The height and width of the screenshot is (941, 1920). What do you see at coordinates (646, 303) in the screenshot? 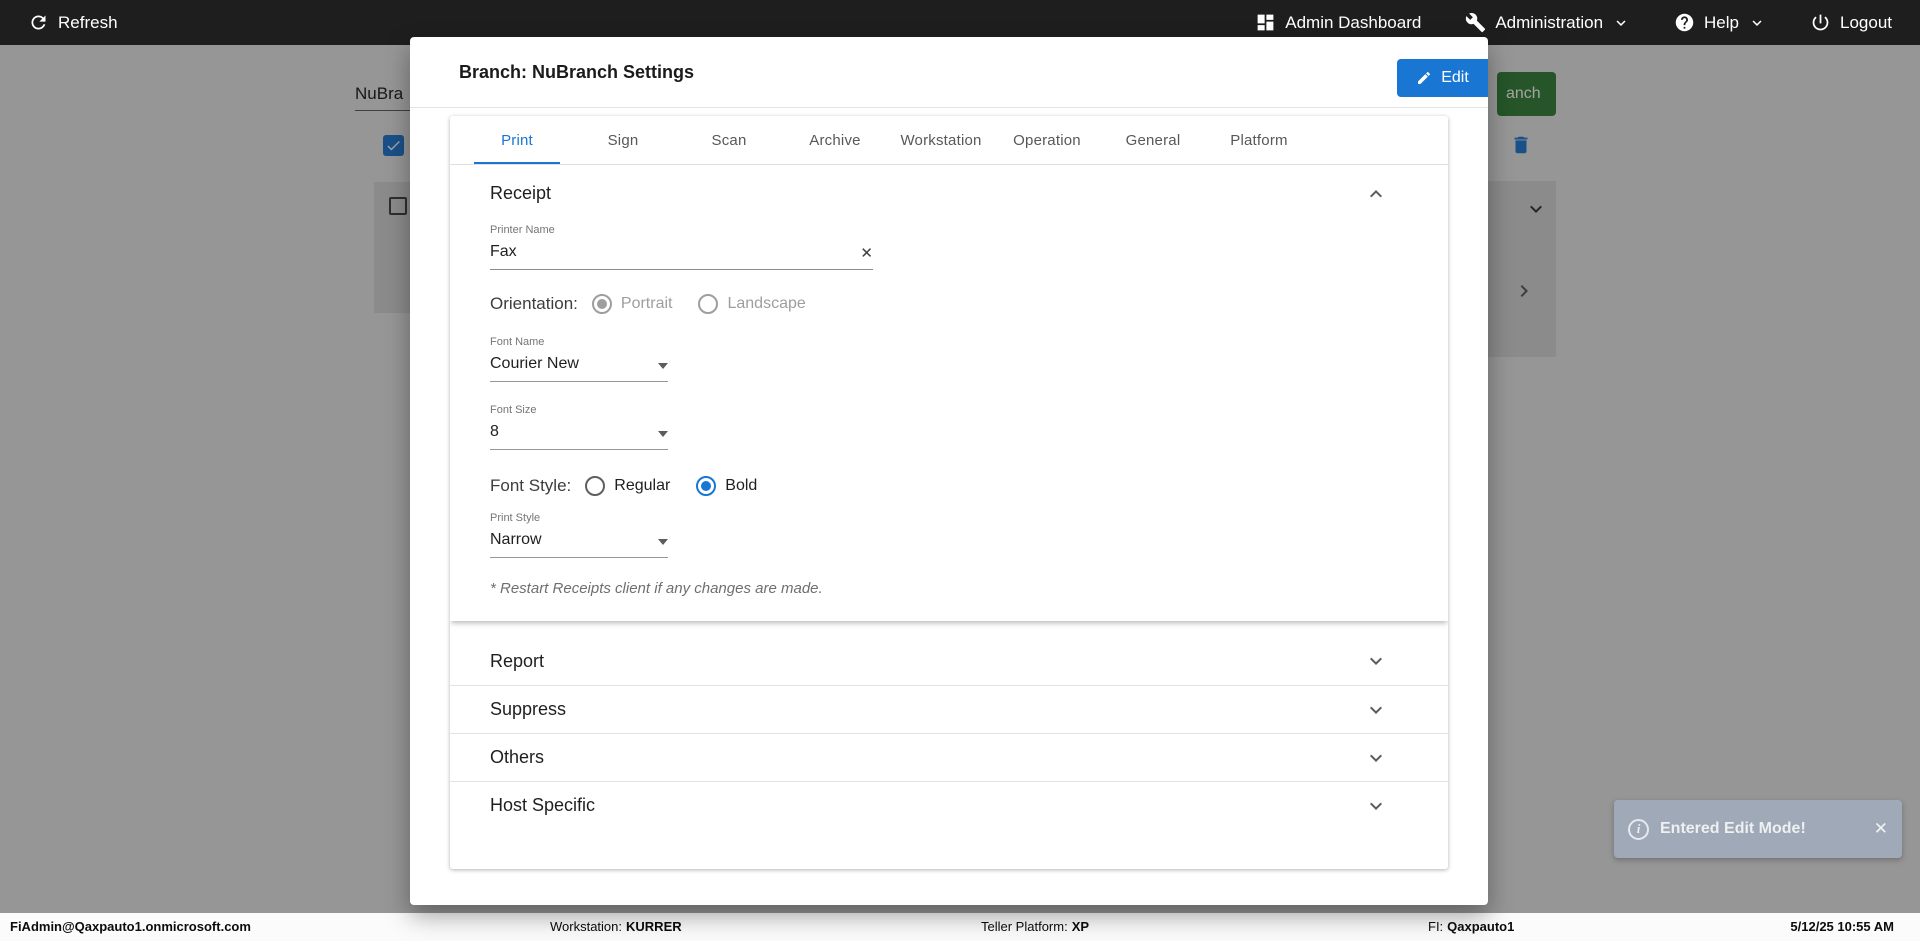
I see `portrait-label: Portrait` at bounding box center [646, 303].